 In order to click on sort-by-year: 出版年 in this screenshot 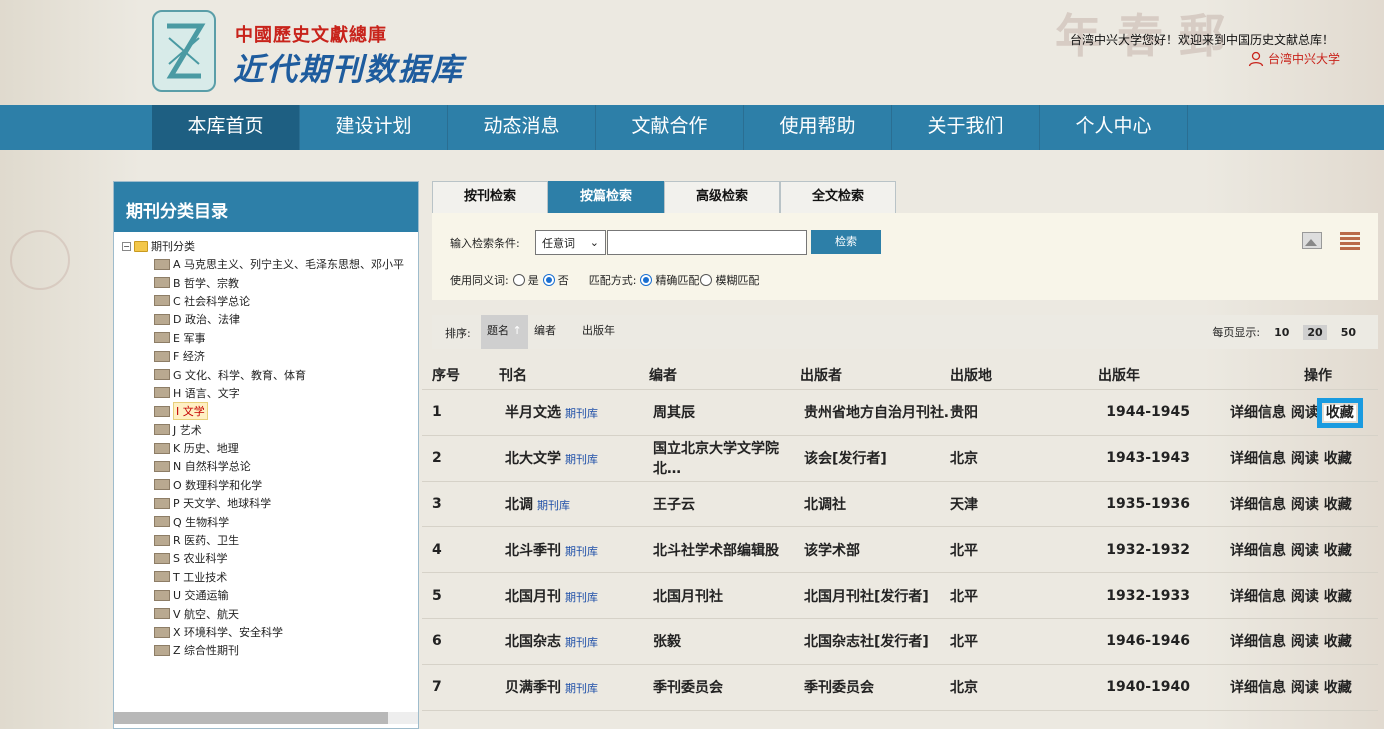, I will do `click(598, 332)`.